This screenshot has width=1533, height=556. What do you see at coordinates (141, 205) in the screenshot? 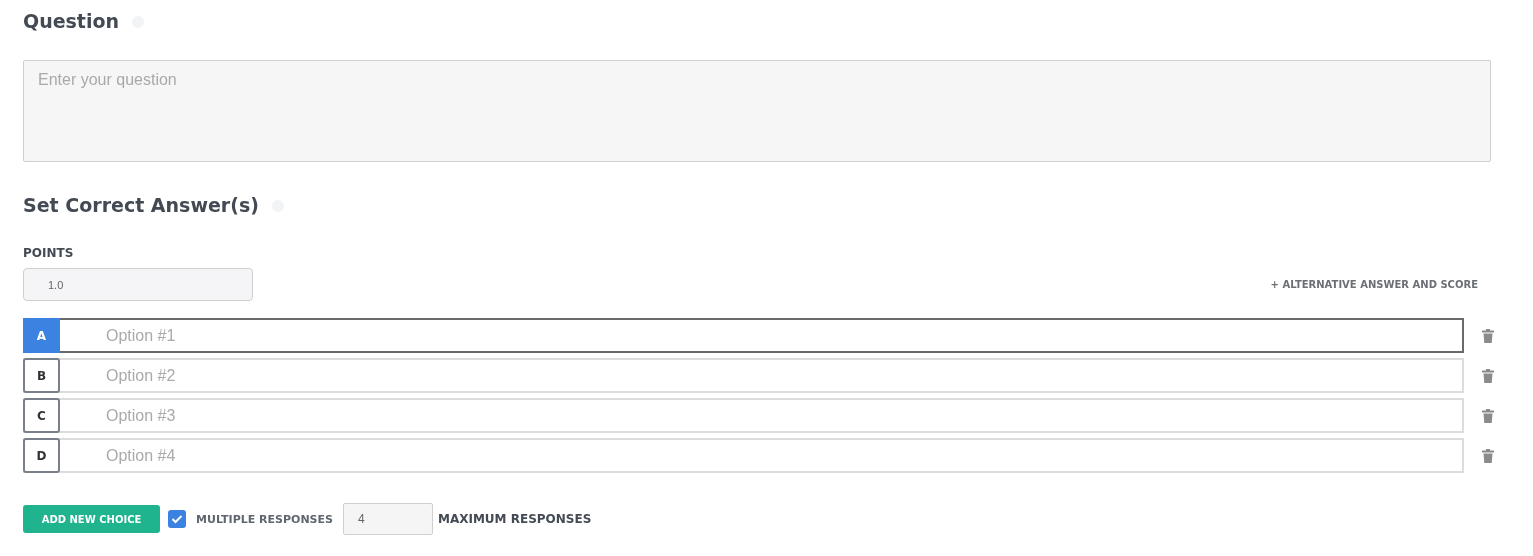
I see `section-heading: Set Correct Answer(s)` at bounding box center [141, 205].